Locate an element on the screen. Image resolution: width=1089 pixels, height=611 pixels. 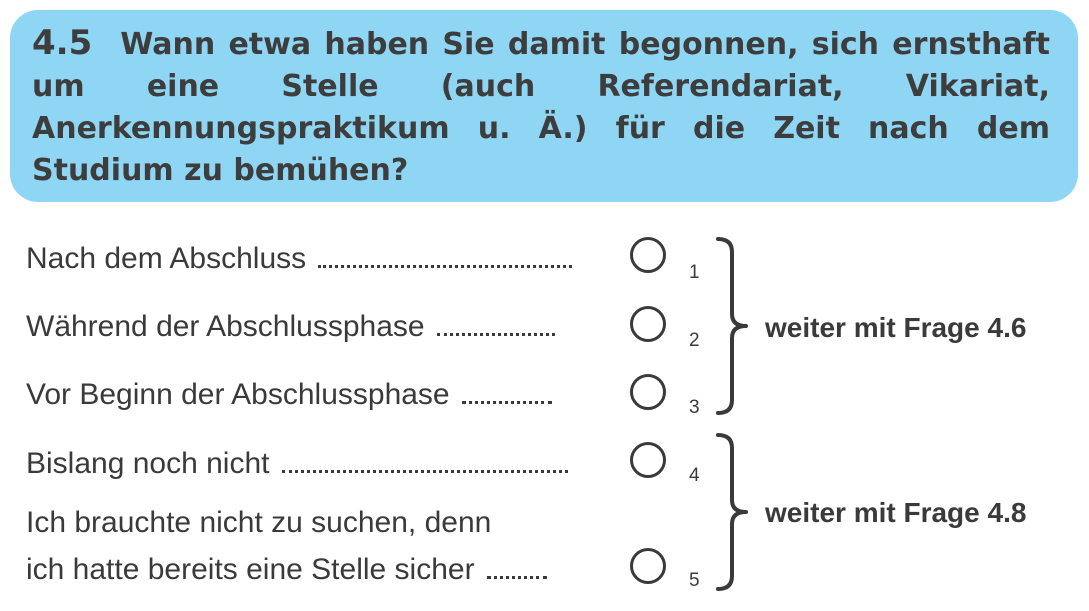
code-option-2: 2 is located at coordinates (694, 340).